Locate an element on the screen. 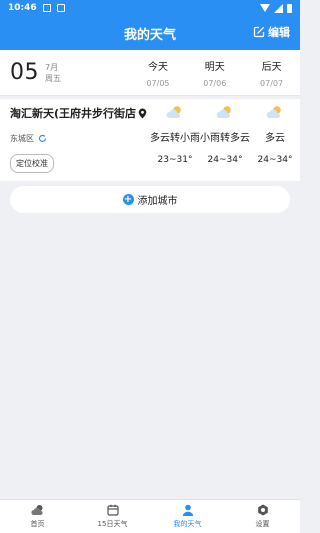 The width and height of the screenshot is (320, 533). forecast-today: 多云转小雨 23~31° is located at coordinates (175, 143).